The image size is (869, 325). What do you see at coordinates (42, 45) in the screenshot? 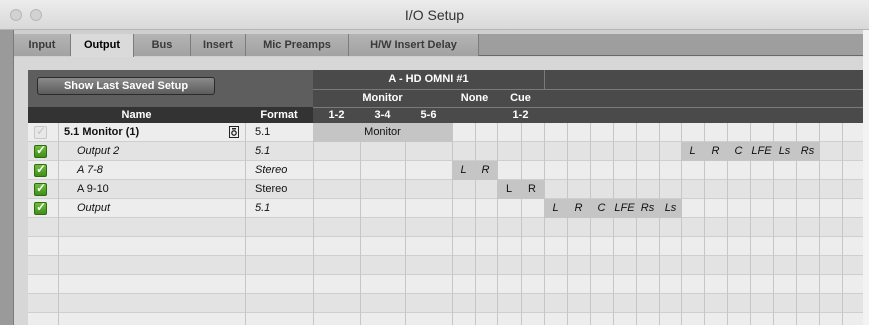
I see `tab-input: Input` at bounding box center [42, 45].